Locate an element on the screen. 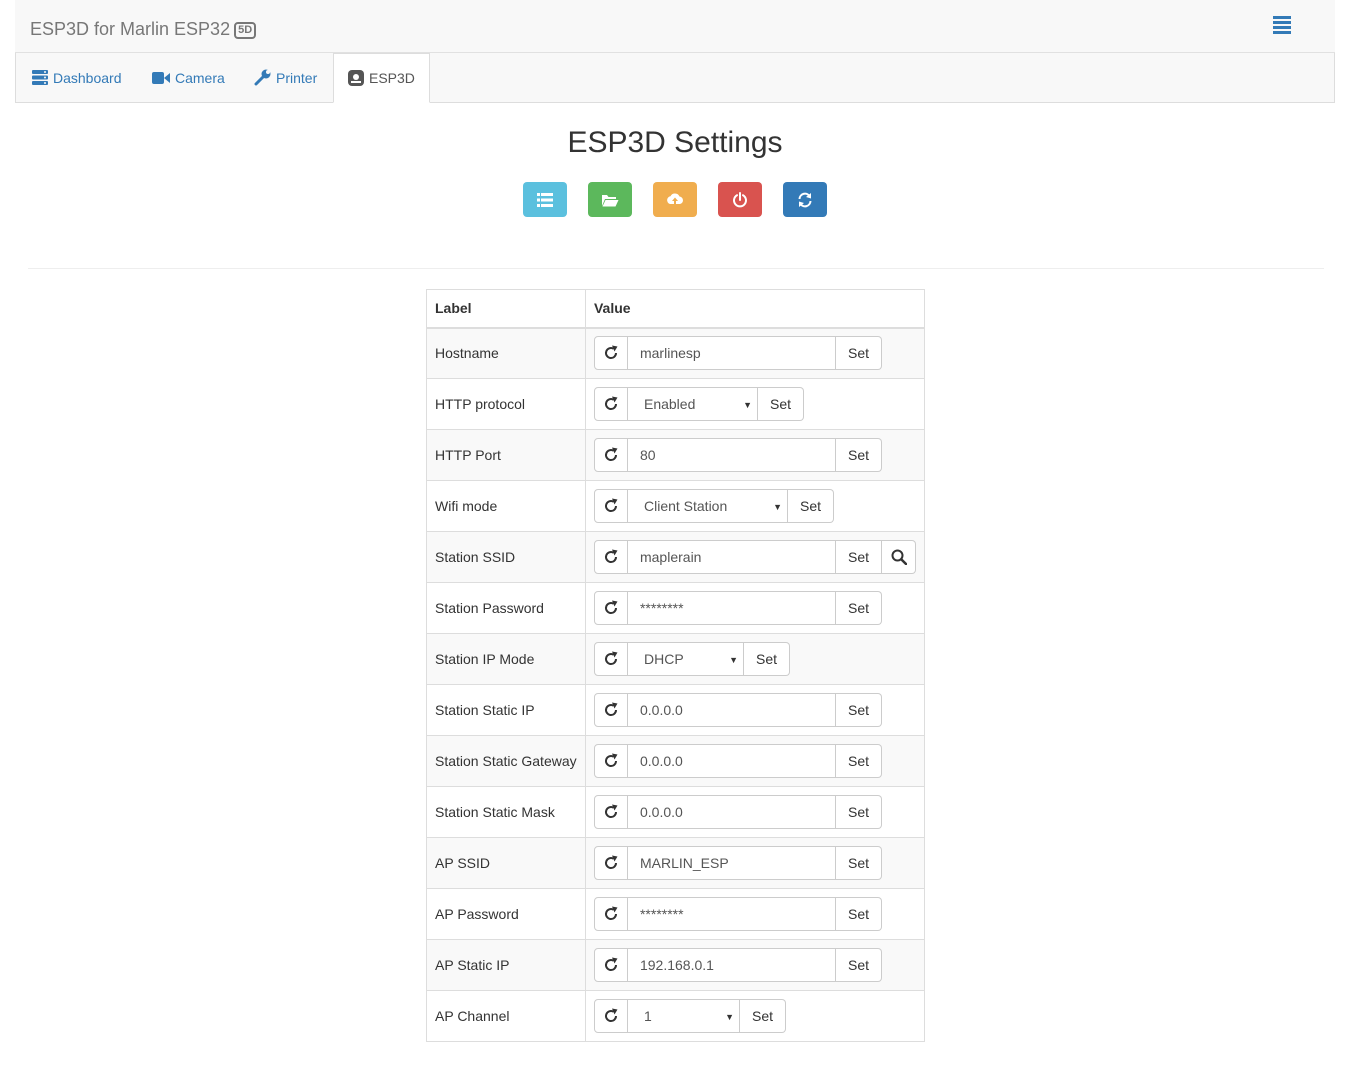 The width and height of the screenshot is (1350, 1068). power-icon is located at coordinates (740, 199).